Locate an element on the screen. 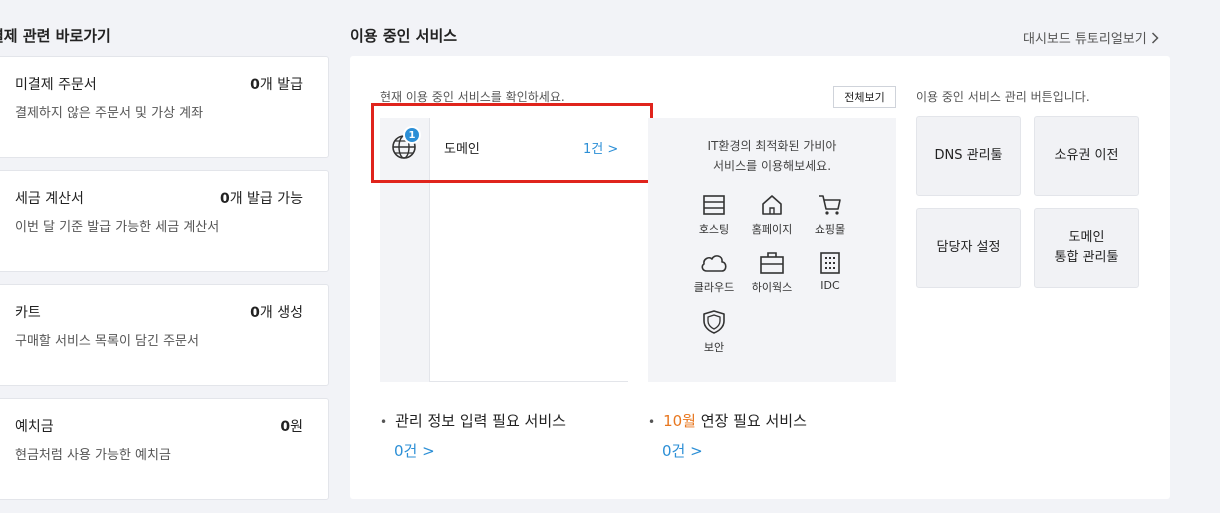 The height and width of the screenshot is (513, 1220). card-count: 0개 발급 is located at coordinates (276, 85).